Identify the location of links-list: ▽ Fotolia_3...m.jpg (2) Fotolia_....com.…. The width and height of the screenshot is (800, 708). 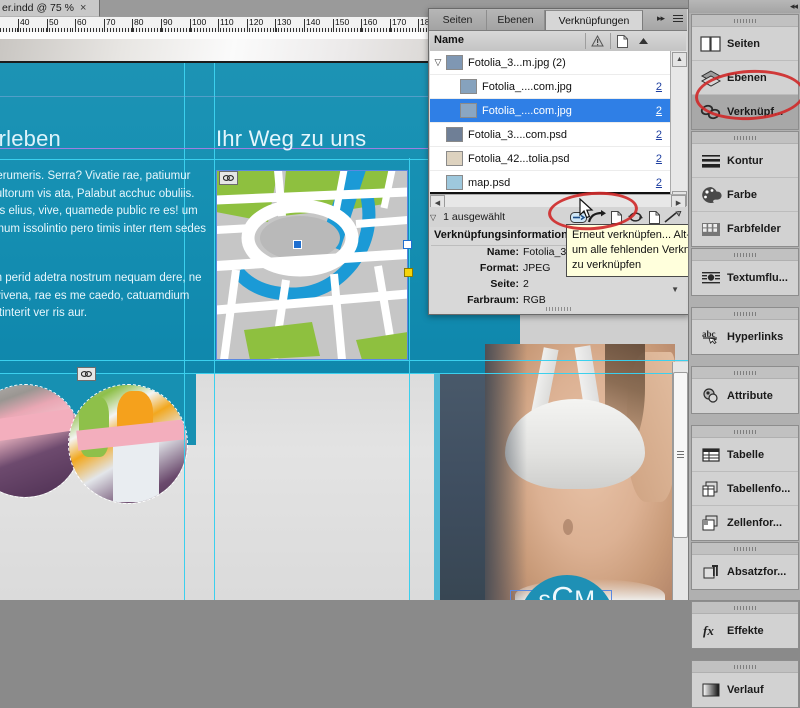
(550, 123).